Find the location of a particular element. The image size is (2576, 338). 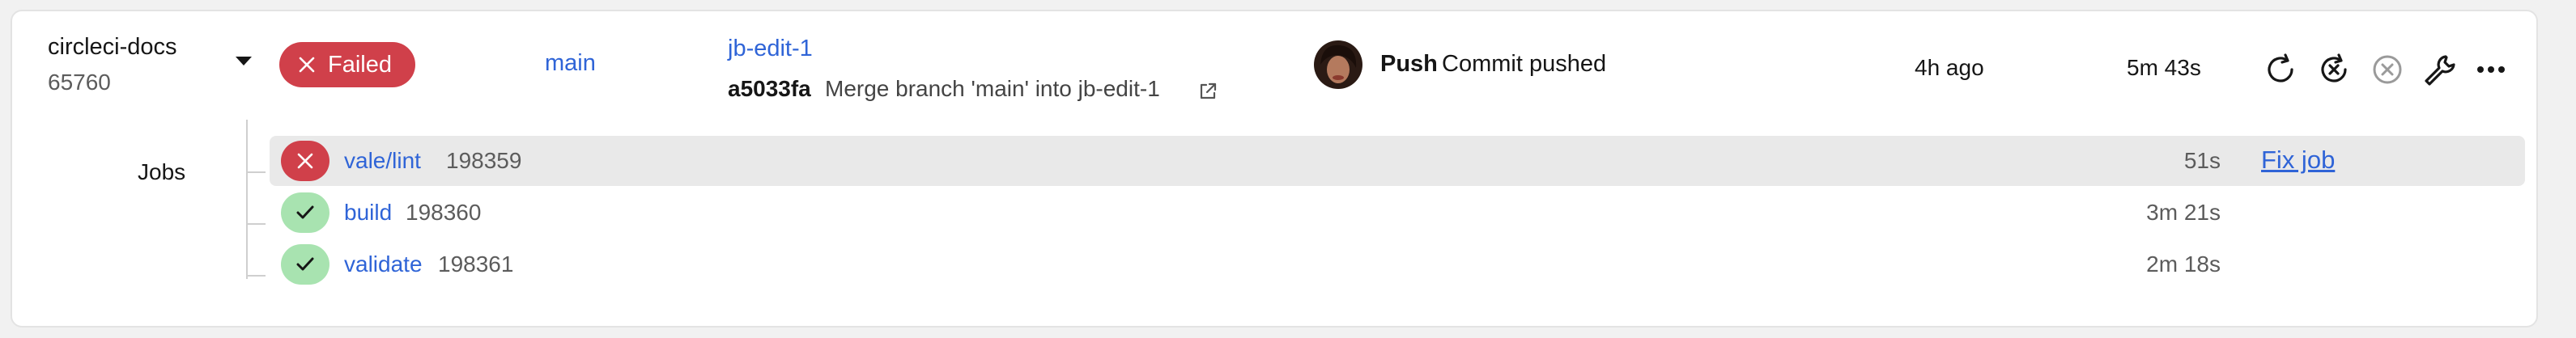

started-time: 4h ago is located at coordinates (1950, 68).